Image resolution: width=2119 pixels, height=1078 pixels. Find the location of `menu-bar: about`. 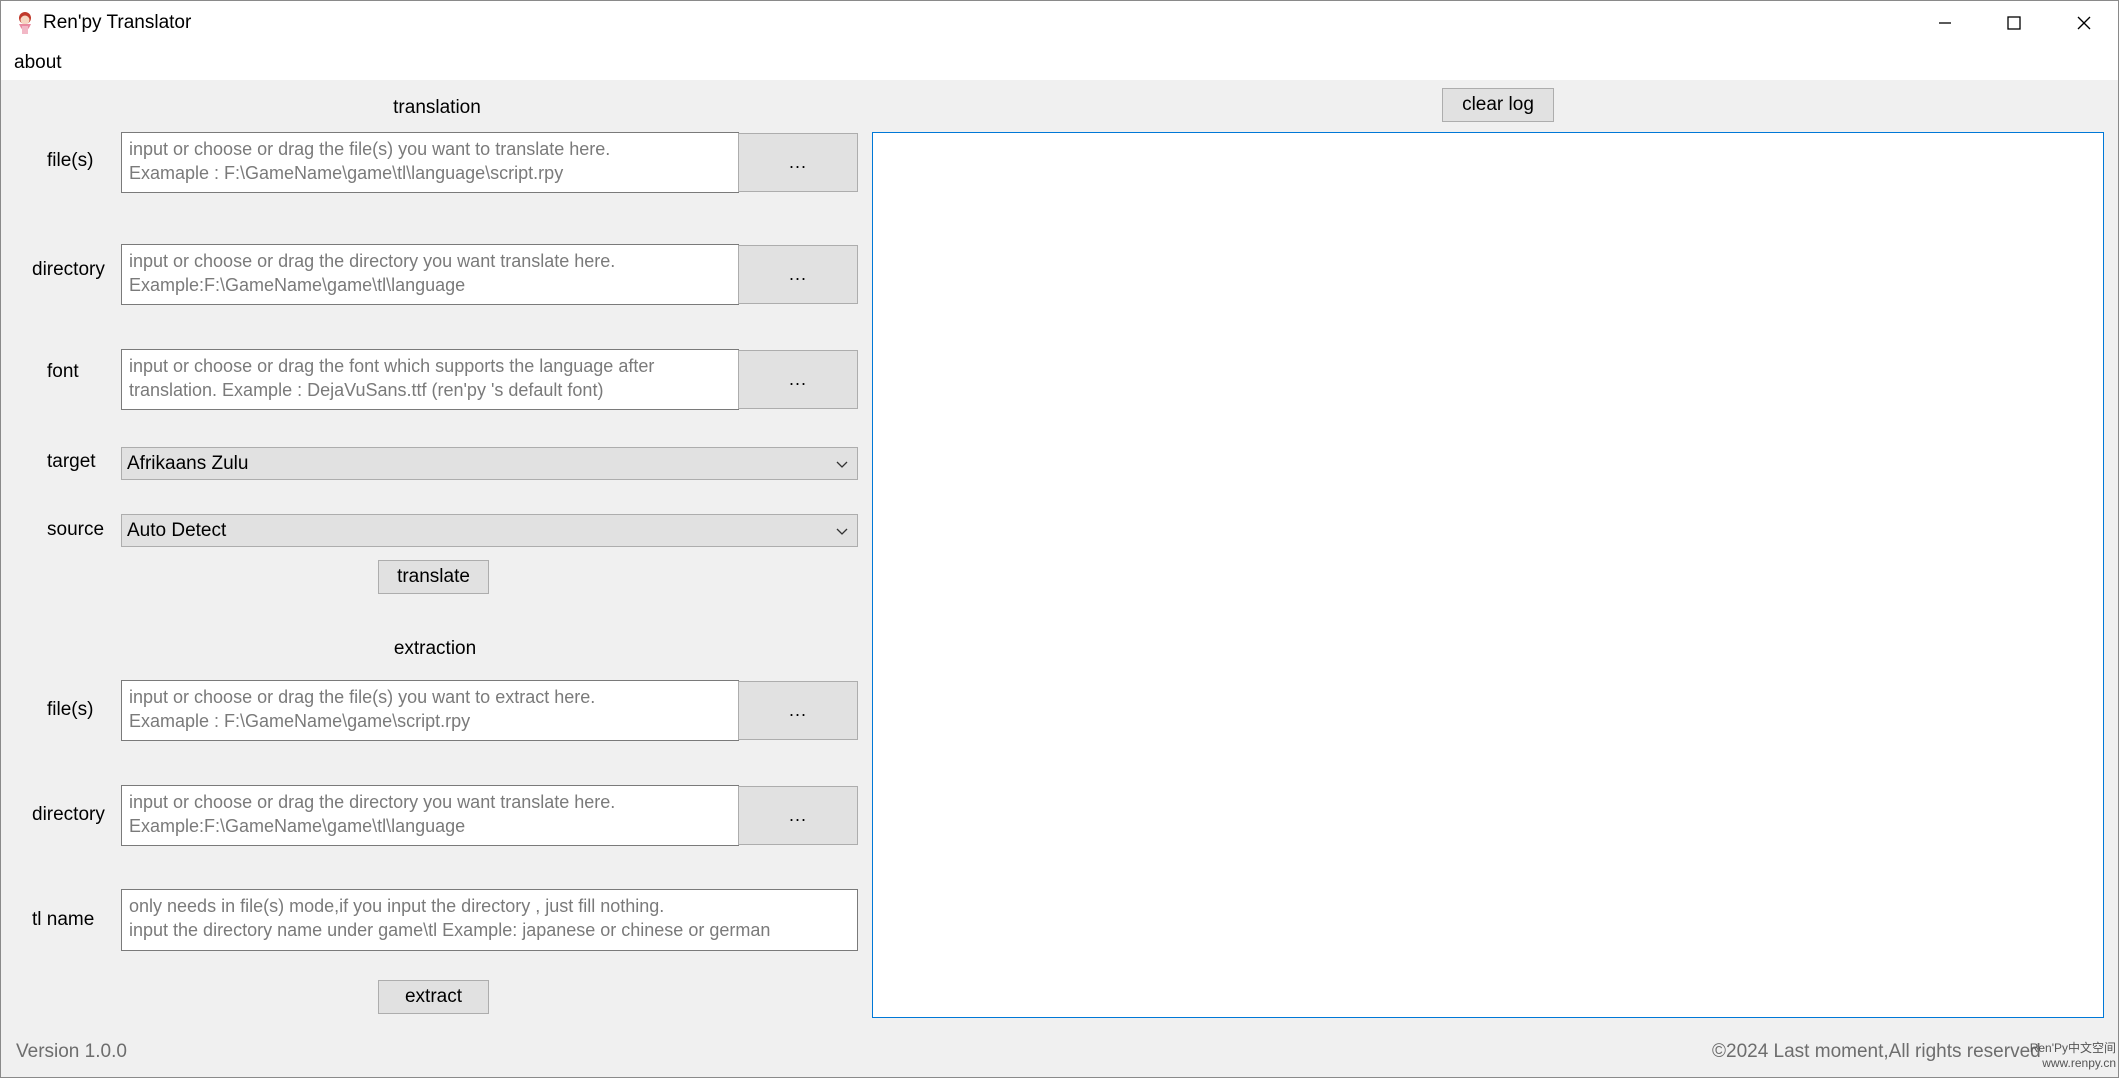

menu-bar: about is located at coordinates (1059, 62).